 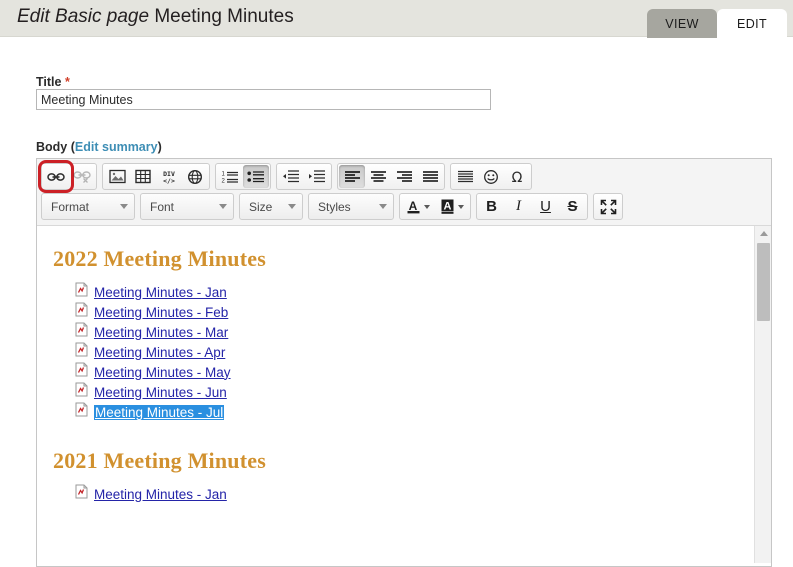 I want to click on decrease-indent-icon, so click(x=291, y=176).